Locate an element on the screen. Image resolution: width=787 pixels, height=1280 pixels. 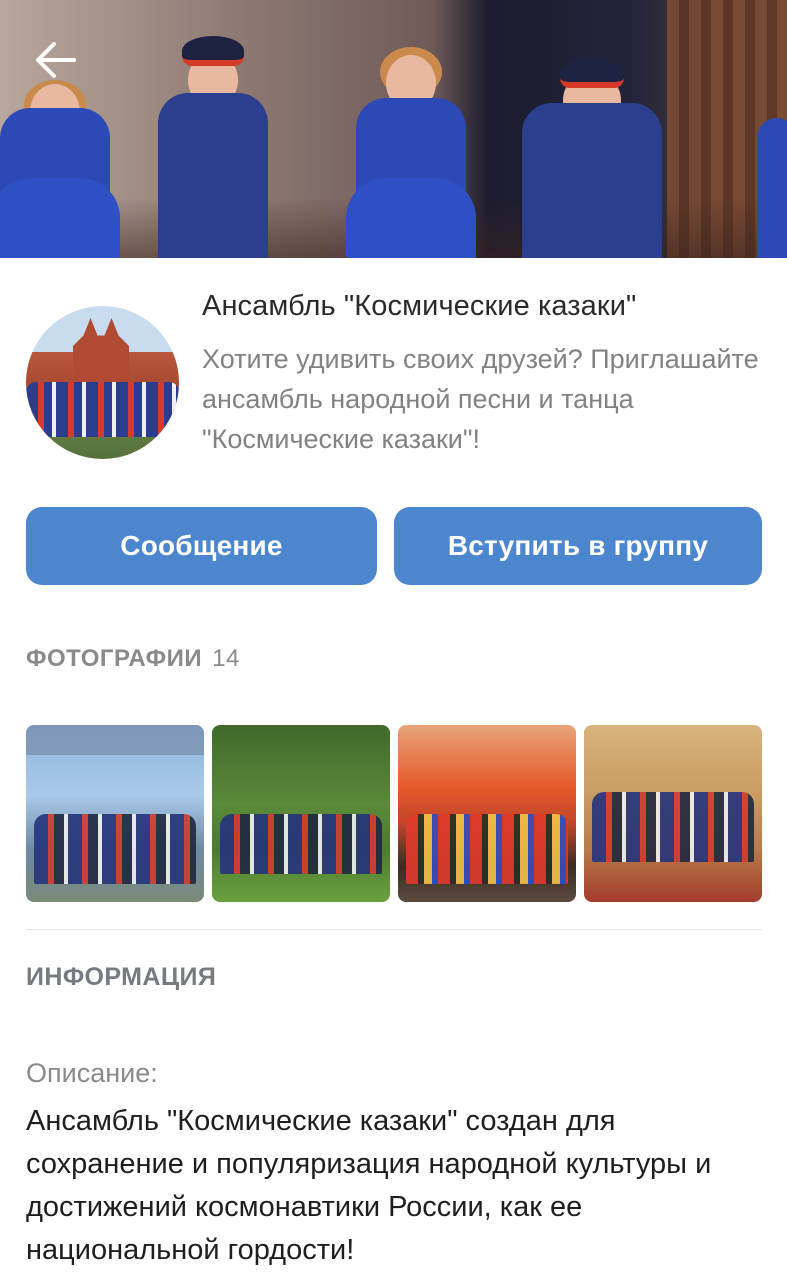
join-group-button: Вступить в группу is located at coordinates (578, 546).